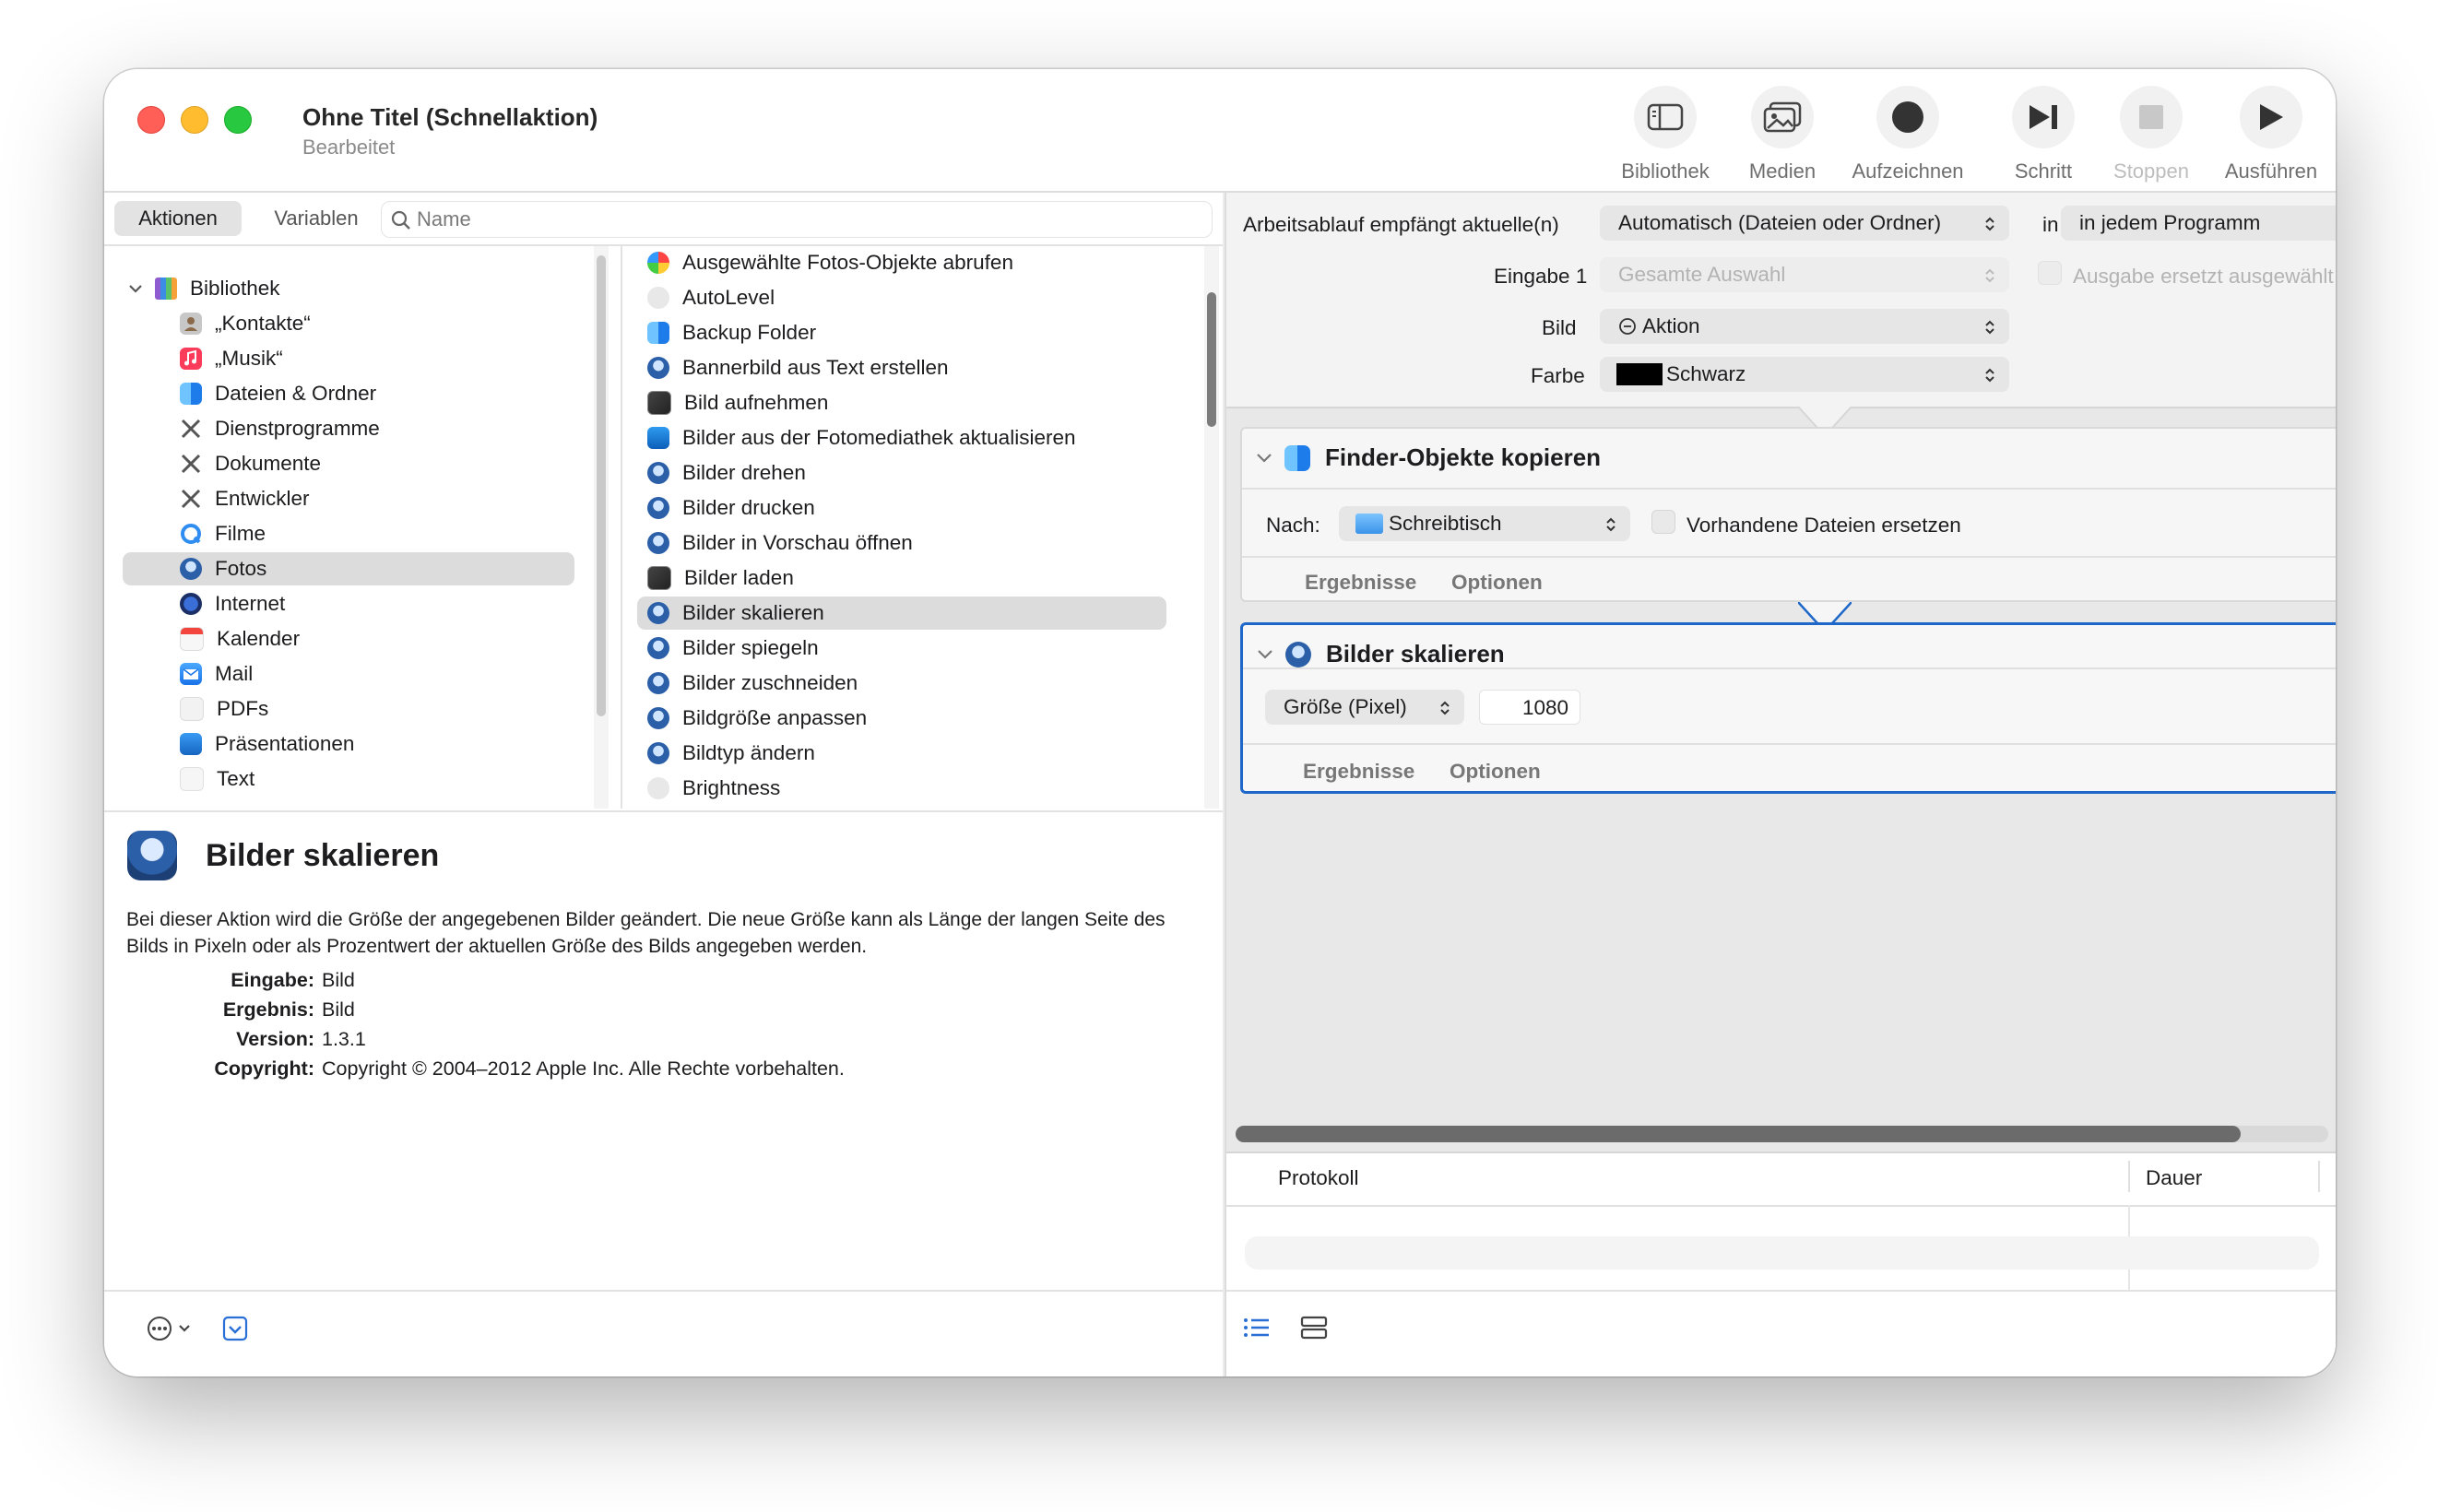 Image resolution: width=2438 pixels, height=1512 pixels. I want to click on zoom-button, so click(238, 120).